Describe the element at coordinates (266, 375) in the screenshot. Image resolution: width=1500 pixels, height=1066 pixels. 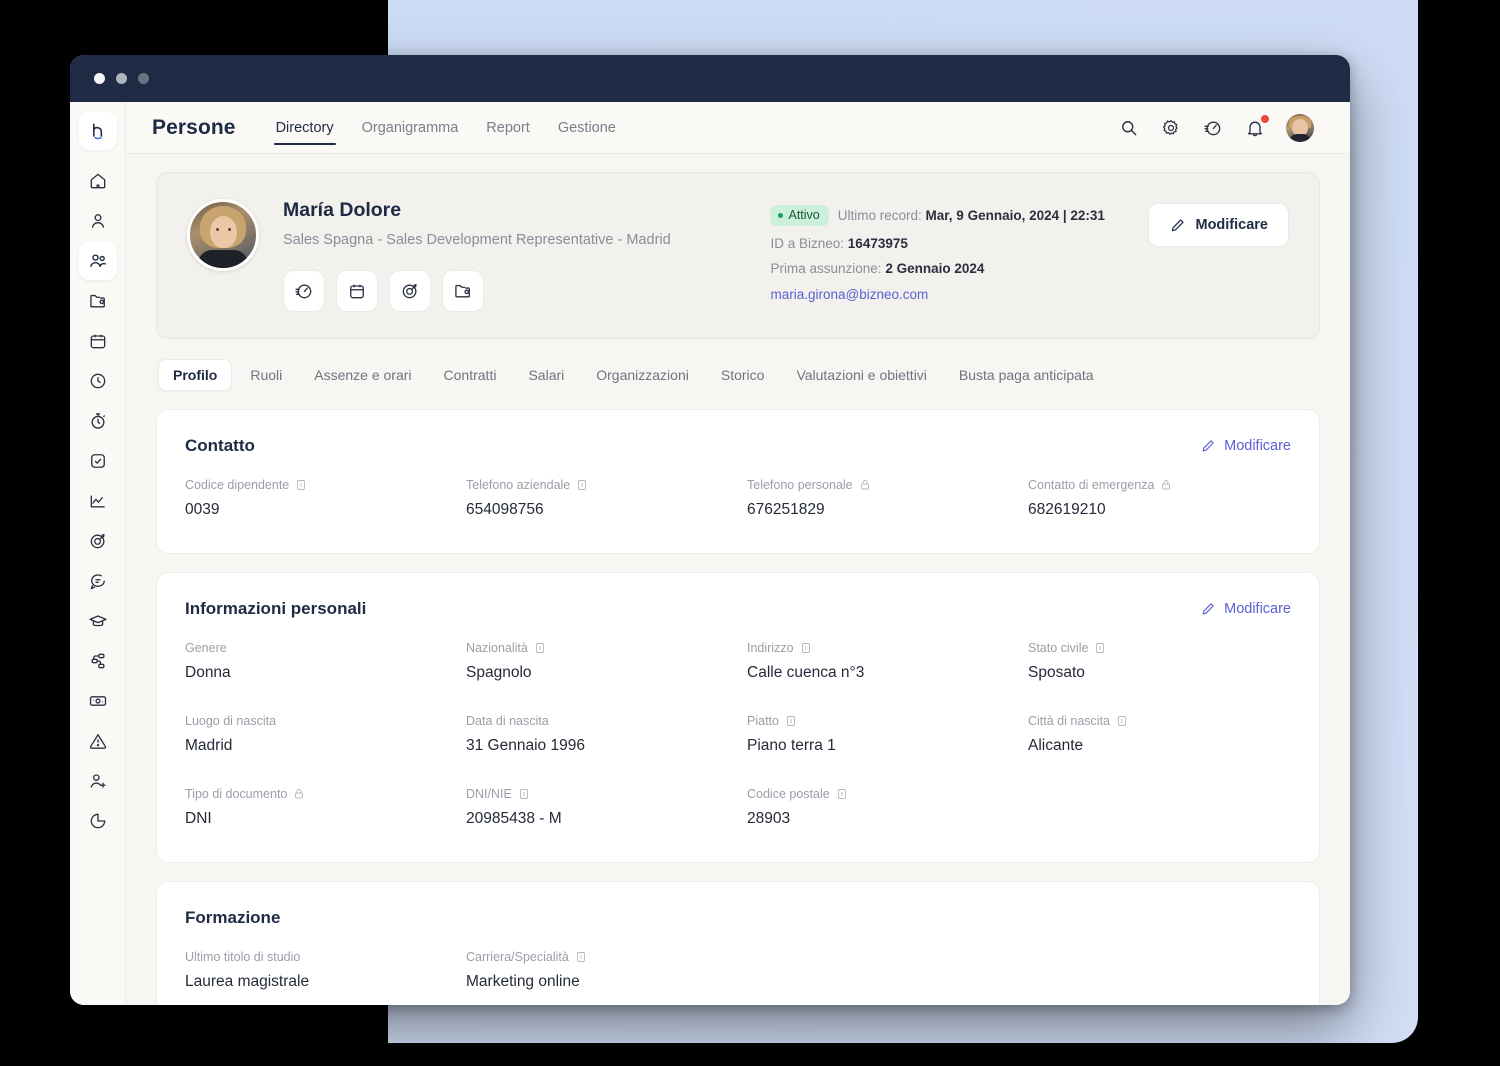
I see `tab-ruoli: Ruoli` at that location.